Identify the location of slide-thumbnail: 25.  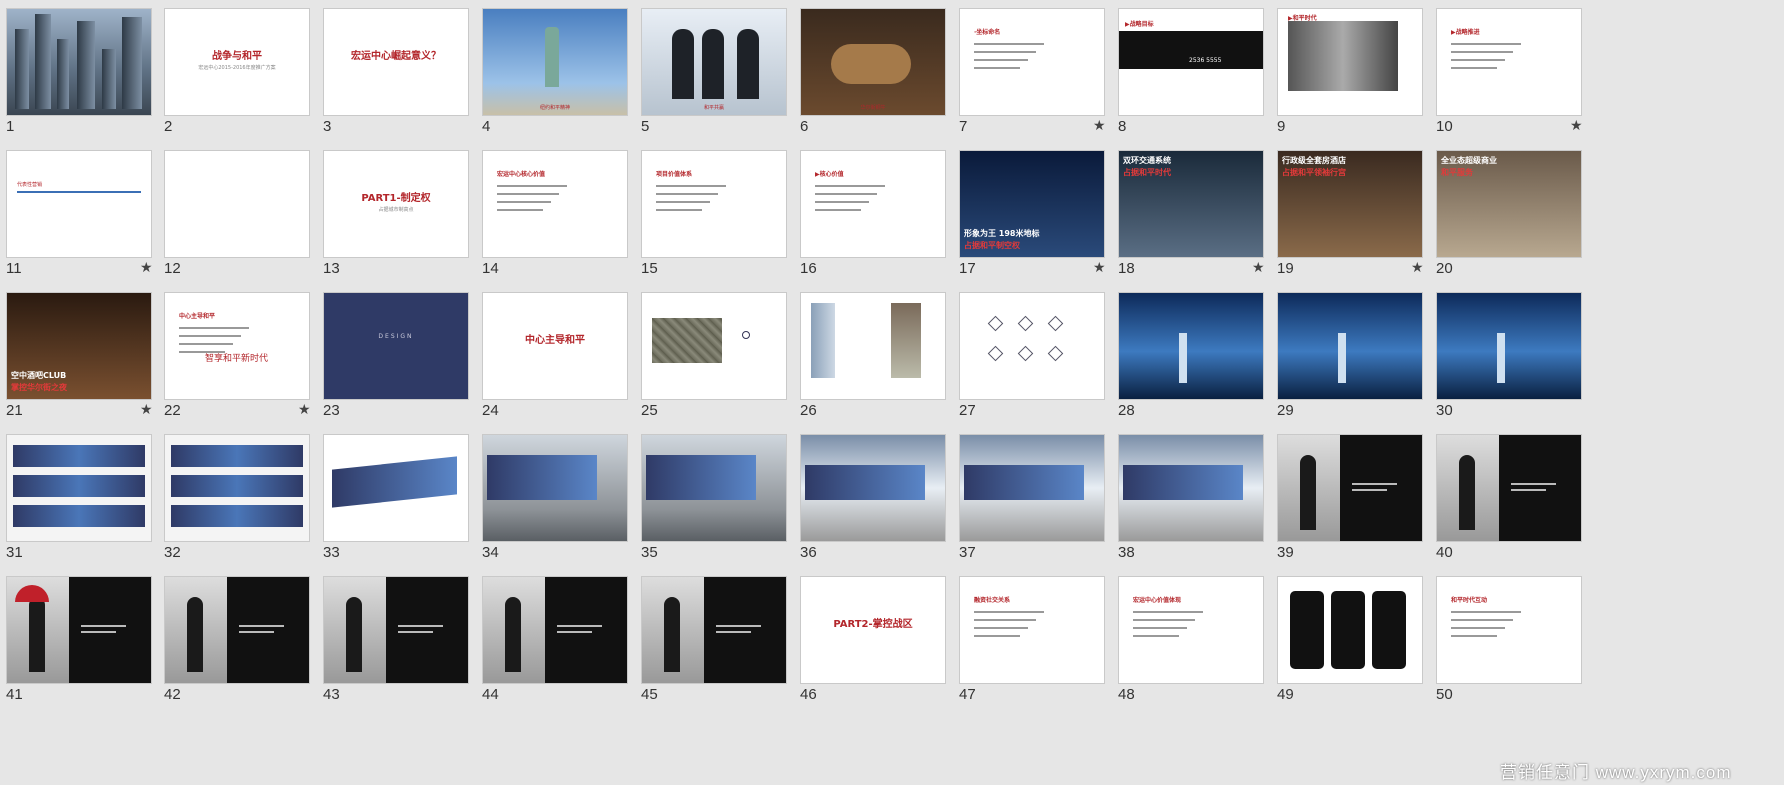
(720, 359).